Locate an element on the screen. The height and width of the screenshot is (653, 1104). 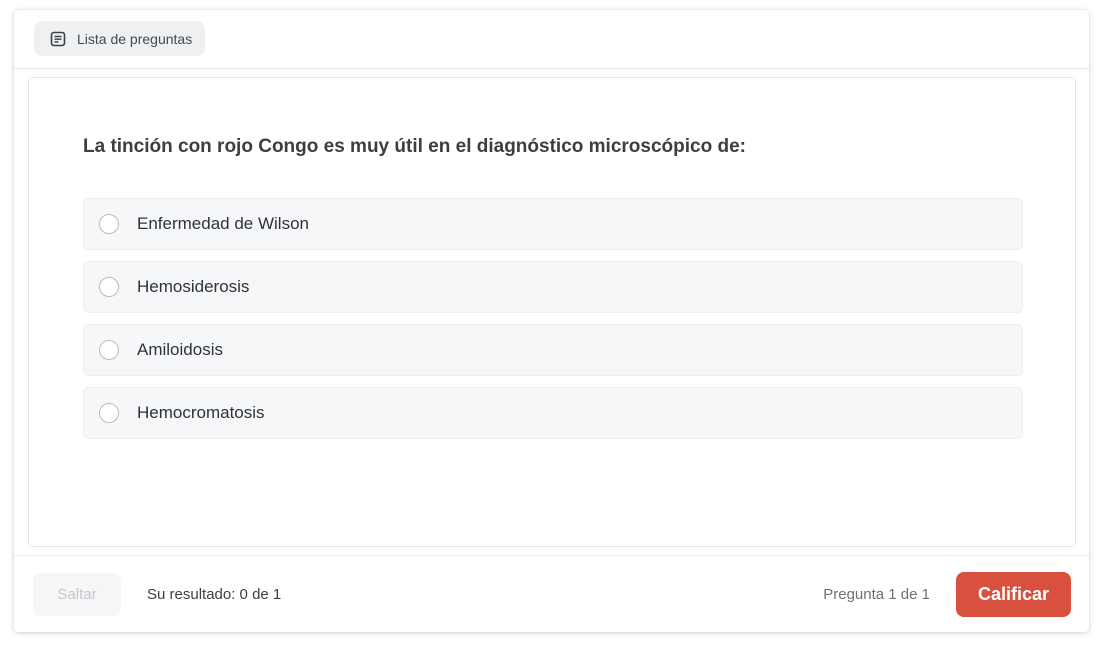
question-list-button: Lista de preguntas is located at coordinates (120, 38).